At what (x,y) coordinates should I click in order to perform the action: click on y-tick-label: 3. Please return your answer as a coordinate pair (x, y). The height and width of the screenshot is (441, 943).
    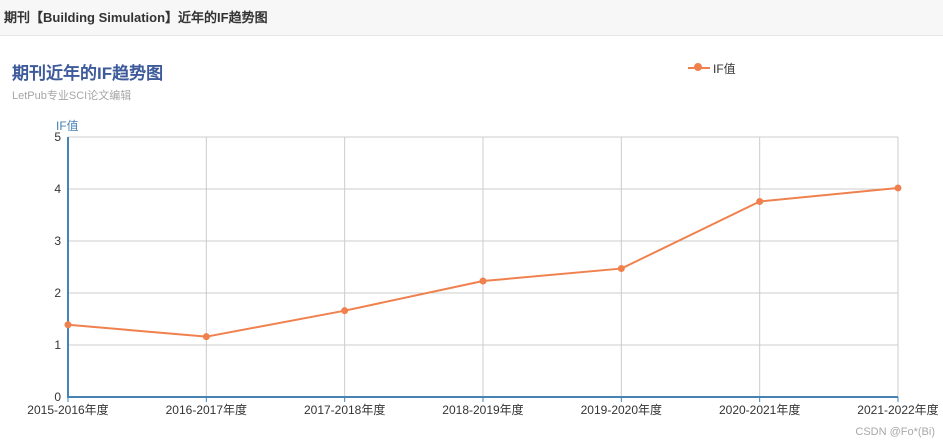
    Looking at the image, I should click on (57, 241).